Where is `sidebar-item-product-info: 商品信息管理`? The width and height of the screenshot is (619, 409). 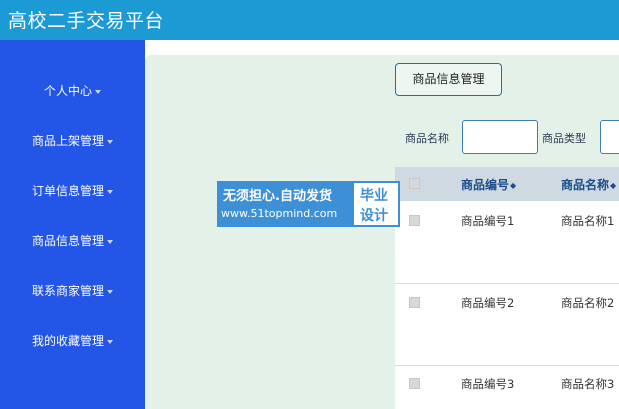
sidebar-item-product-info: 商品信息管理 is located at coordinates (72, 241).